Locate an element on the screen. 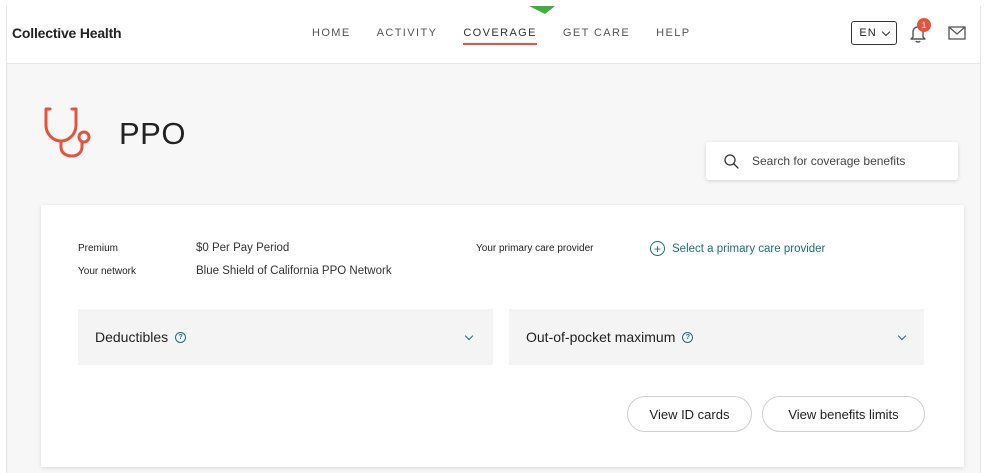 This screenshot has height=473, width=987. deductibles-accordion: Deductibles ? is located at coordinates (285, 337).